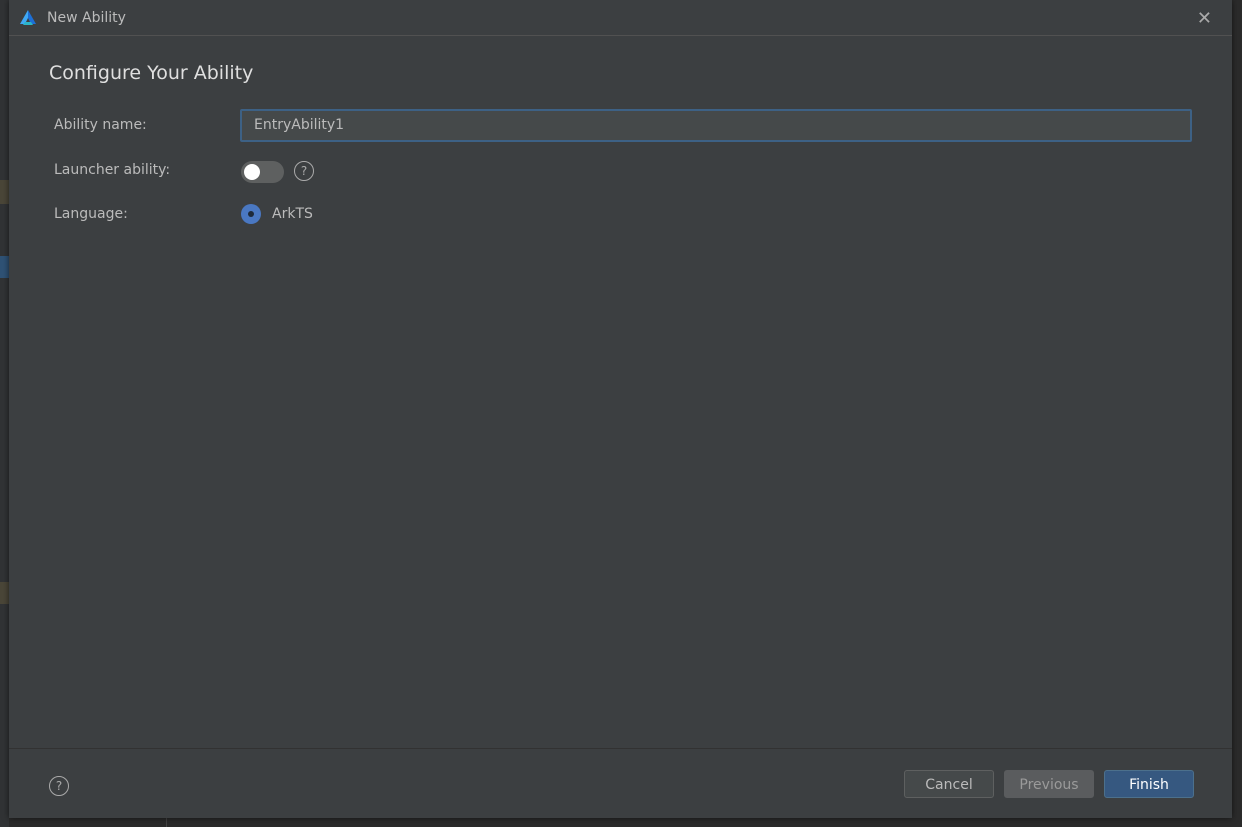 The height and width of the screenshot is (827, 1242). What do you see at coordinates (620, 18) in the screenshot?
I see `title-bar: New Ability ✕` at bounding box center [620, 18].